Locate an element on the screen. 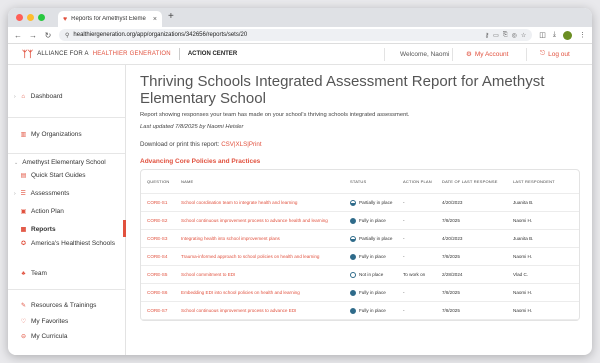  book-icon: ▤ is located at coordinates (23, 176).